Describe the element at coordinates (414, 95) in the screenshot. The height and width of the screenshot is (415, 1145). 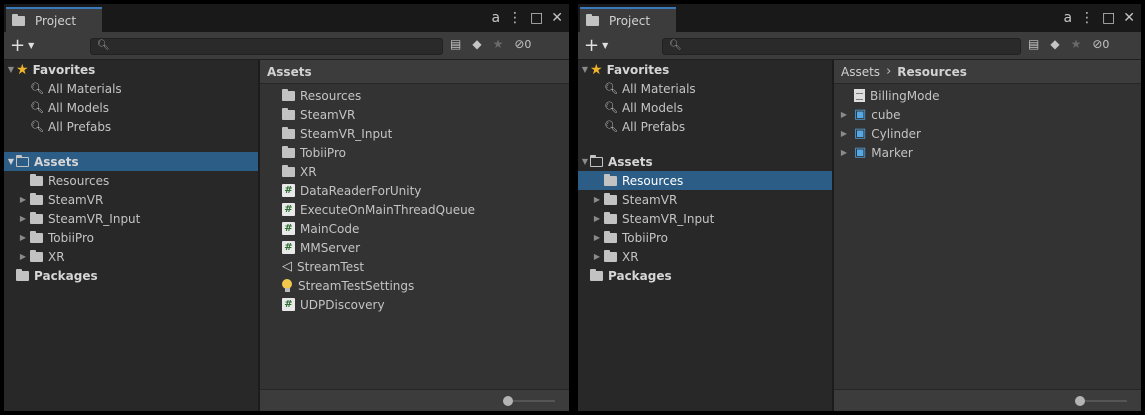
I see `asset-item: Resources` at that location.